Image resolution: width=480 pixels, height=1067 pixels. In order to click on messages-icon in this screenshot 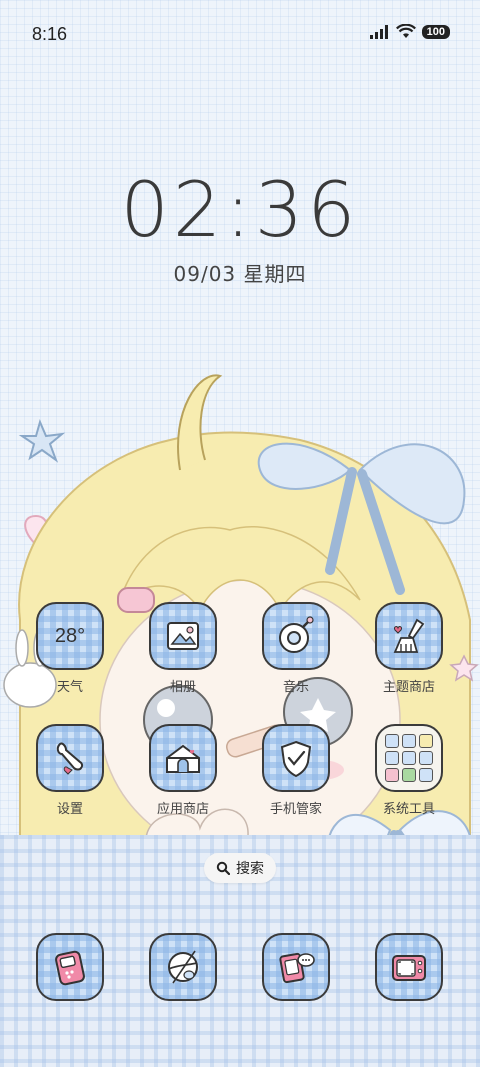, I will do `click(296, 967)`.